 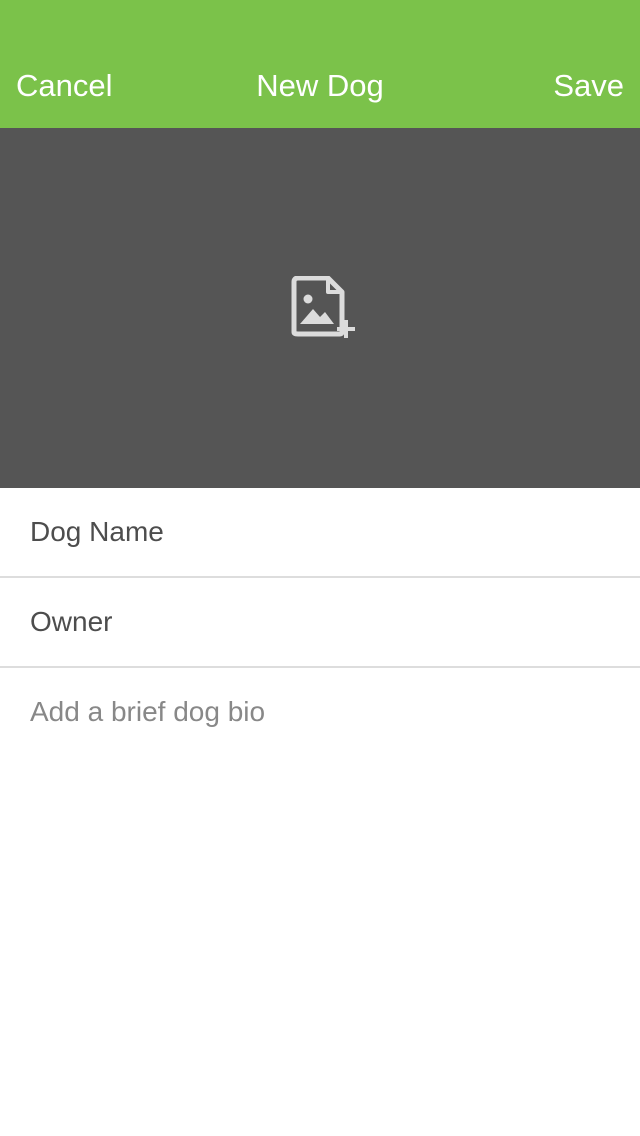 What do you see at coordinates (326, 310) in the screenshot?
I see `add-image-icon` at bounding box center [326, 310].